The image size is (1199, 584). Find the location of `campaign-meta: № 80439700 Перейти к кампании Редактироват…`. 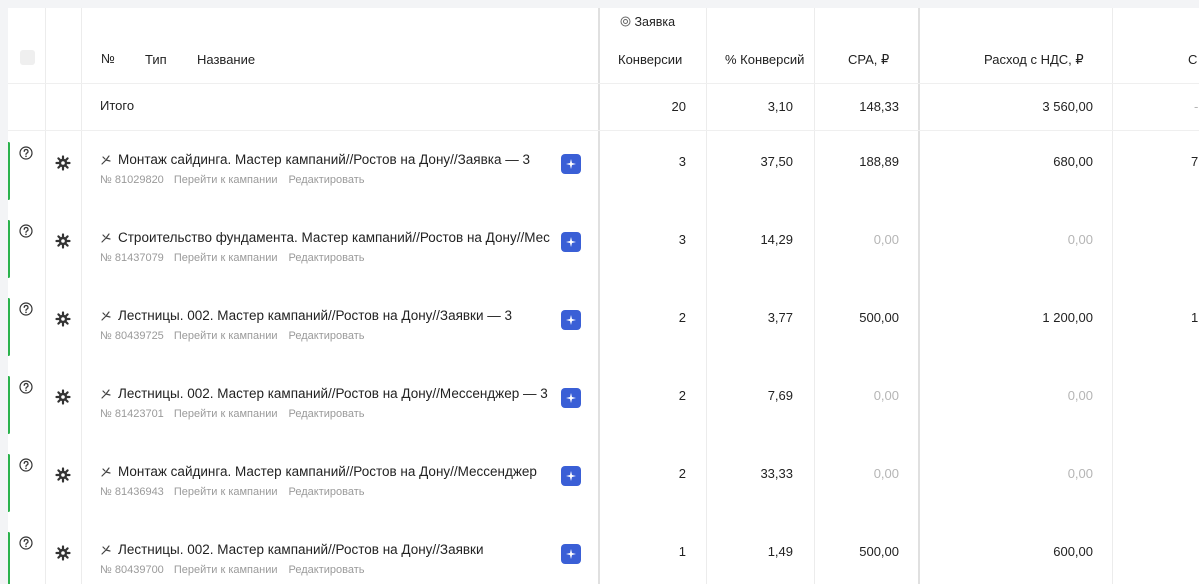

campaign-meta: № 80439700 Перейти к кампании Редактироват… is located at coordinates (232, 570).